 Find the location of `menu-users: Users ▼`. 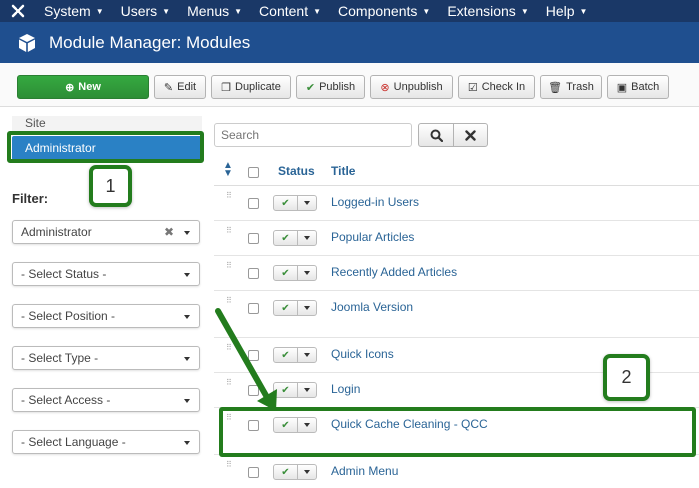

menu-users: Users ▼ is located at coordinates (146, 11).